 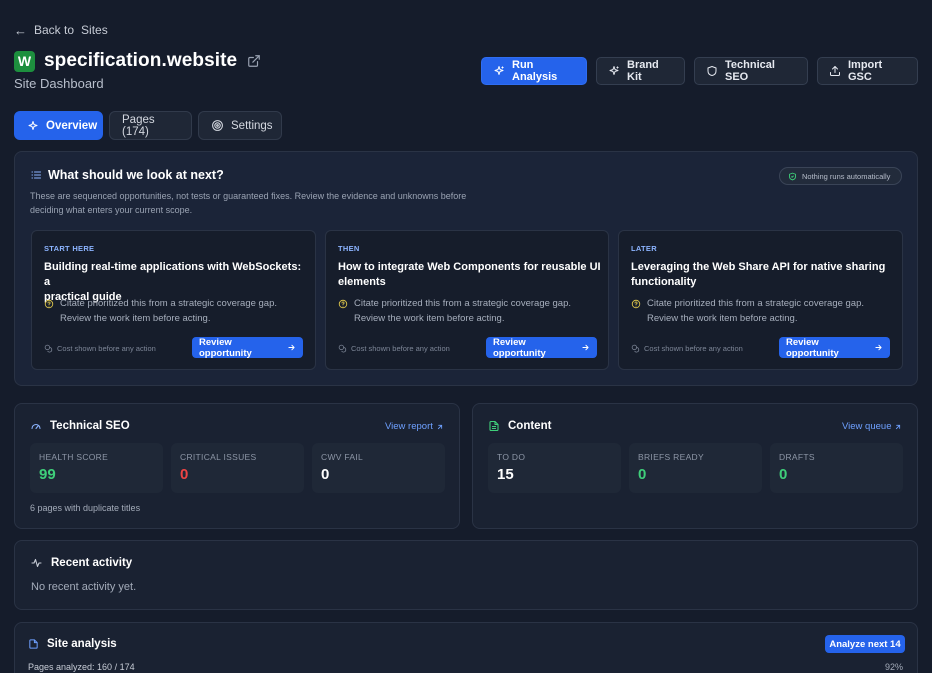 I want to click on content-title: Content, so click(x=530, y=426).